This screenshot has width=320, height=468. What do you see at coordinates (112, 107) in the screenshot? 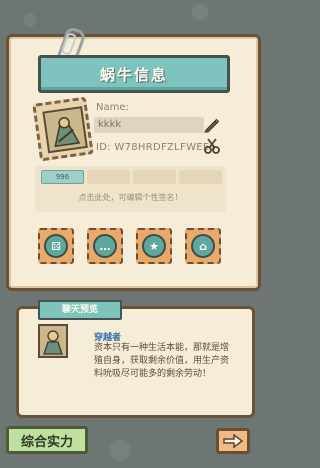
I see `name-label: Name:` at bounding box center [112, 107].